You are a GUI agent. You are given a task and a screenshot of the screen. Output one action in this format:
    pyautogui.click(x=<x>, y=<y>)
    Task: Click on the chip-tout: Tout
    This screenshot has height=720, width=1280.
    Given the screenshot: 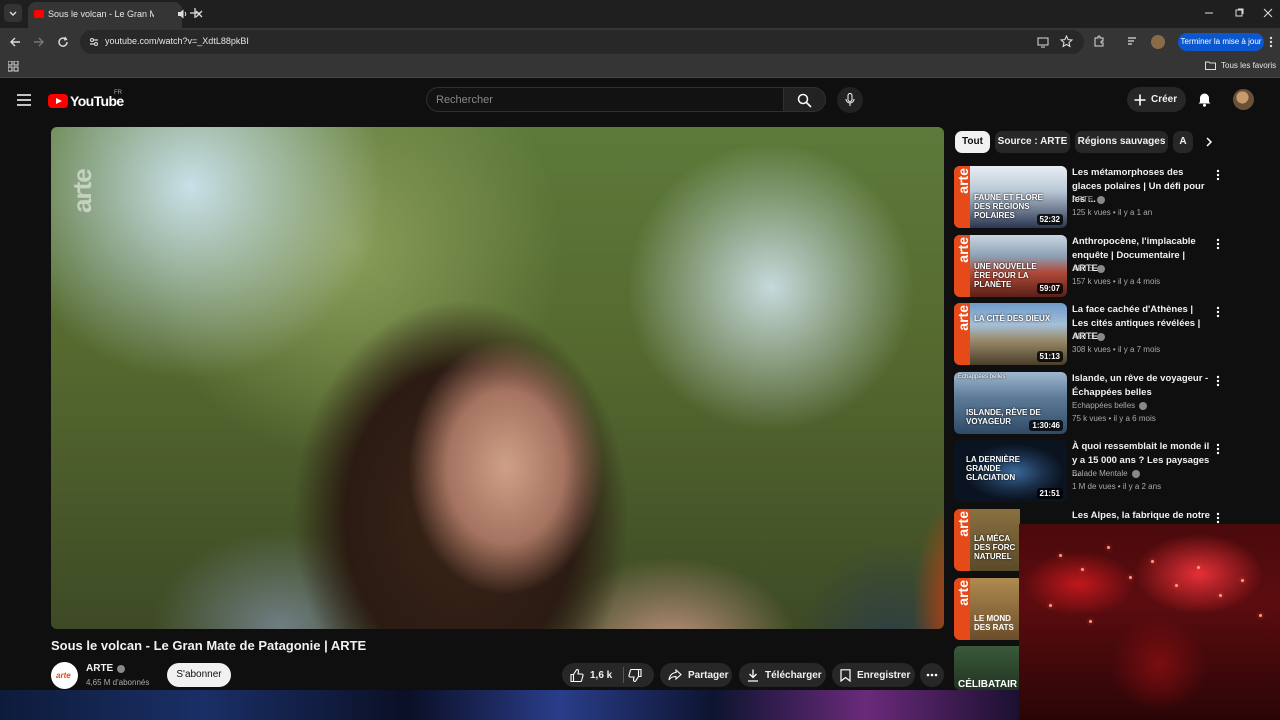 What is the action you would take?
    pyautogui.click(x=972, y=142)
    